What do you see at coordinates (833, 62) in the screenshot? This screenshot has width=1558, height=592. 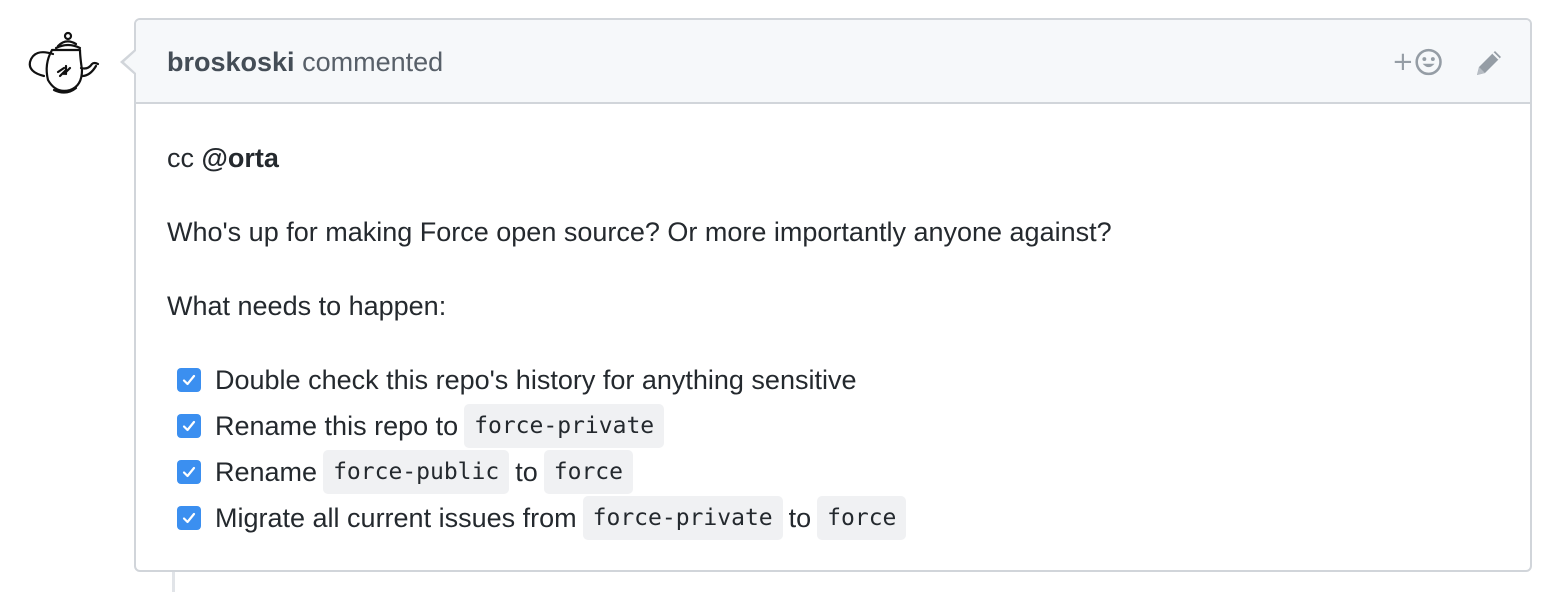 I see `comment-header: broskoski commented +` at bounding box center [833, 62].